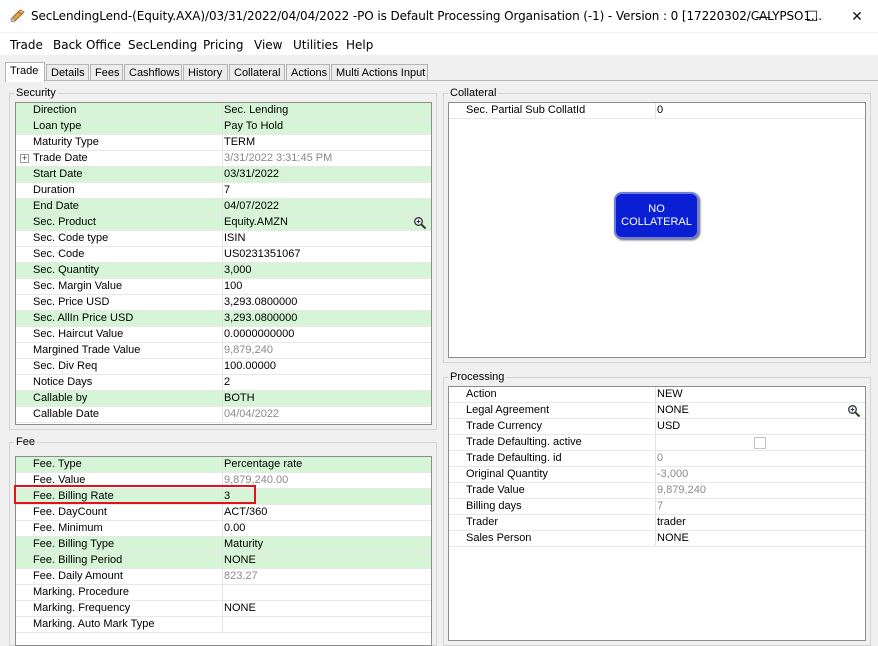 This screenshot has height=646, width=878. I want to click on tab-collateral: Collateral, so click(257, 72).